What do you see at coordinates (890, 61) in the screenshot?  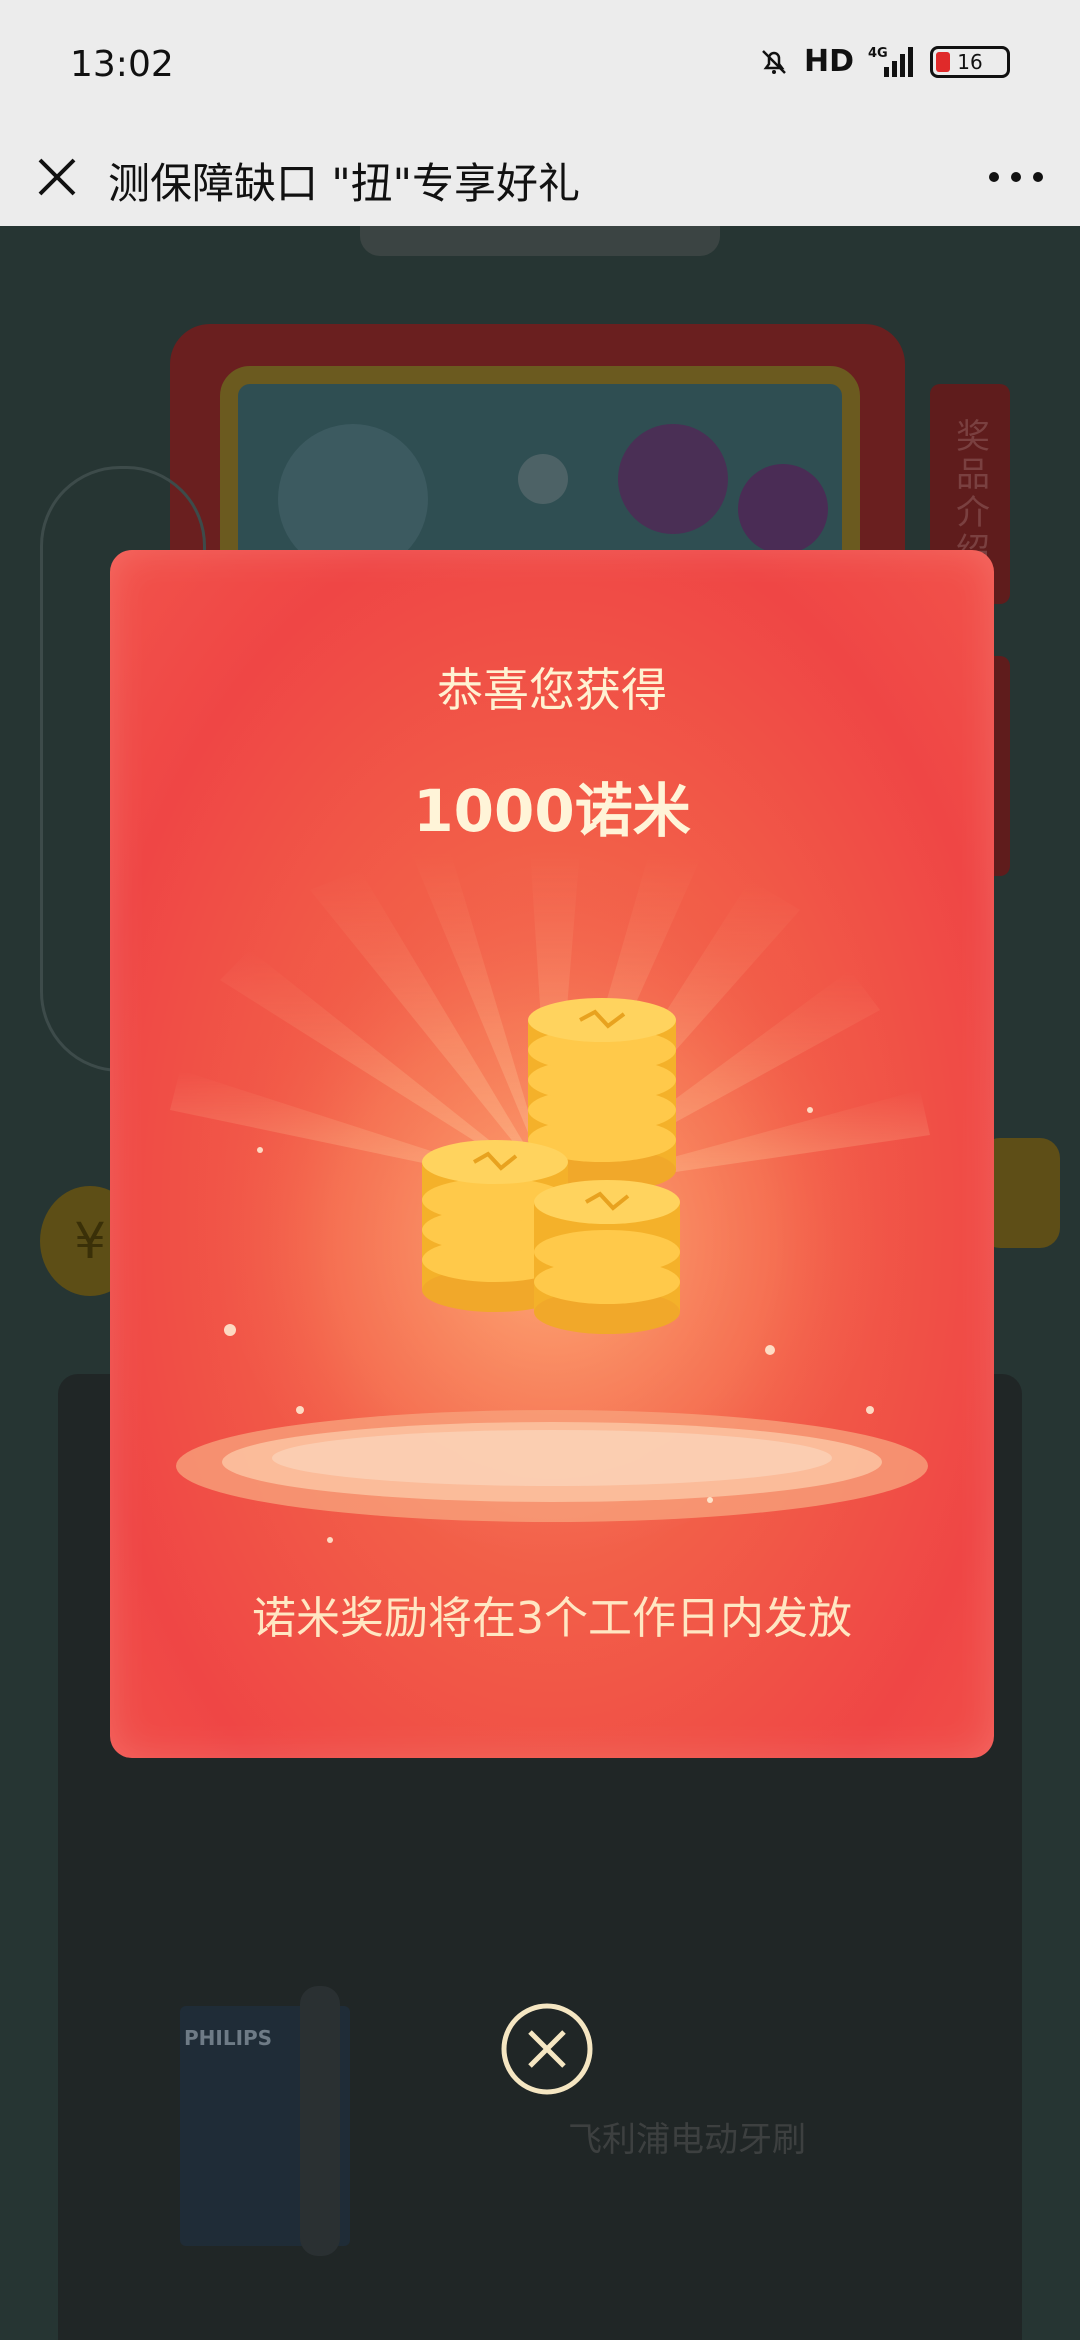 I see `signal-icon: 4G` at bounding box center [890, 61].